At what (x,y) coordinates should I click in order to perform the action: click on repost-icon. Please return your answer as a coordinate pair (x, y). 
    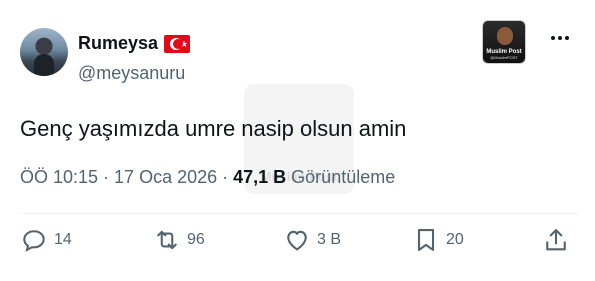
    Looking at the image, I should click on (167, 240).